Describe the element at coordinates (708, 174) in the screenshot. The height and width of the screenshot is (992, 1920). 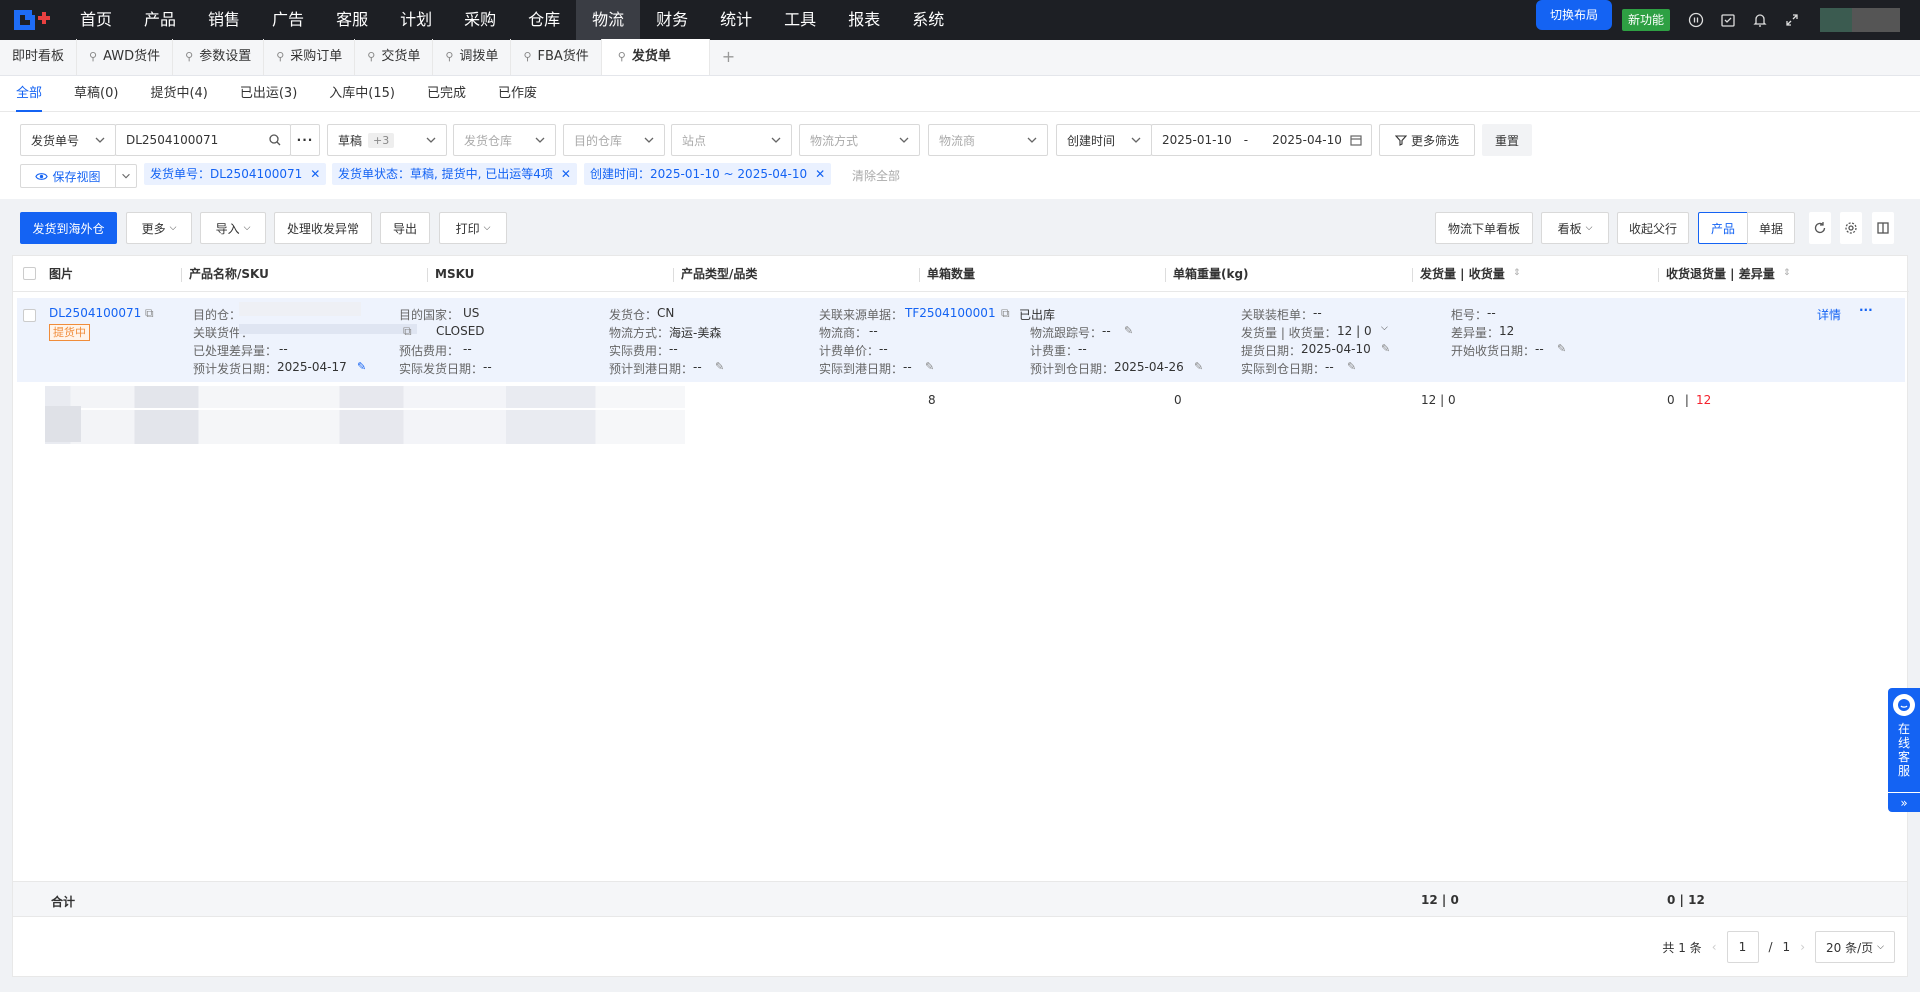
I see `filter-chip-created-time: 创建时间：2025-01-10 ~ 2025-04-10 ✕` at that location.